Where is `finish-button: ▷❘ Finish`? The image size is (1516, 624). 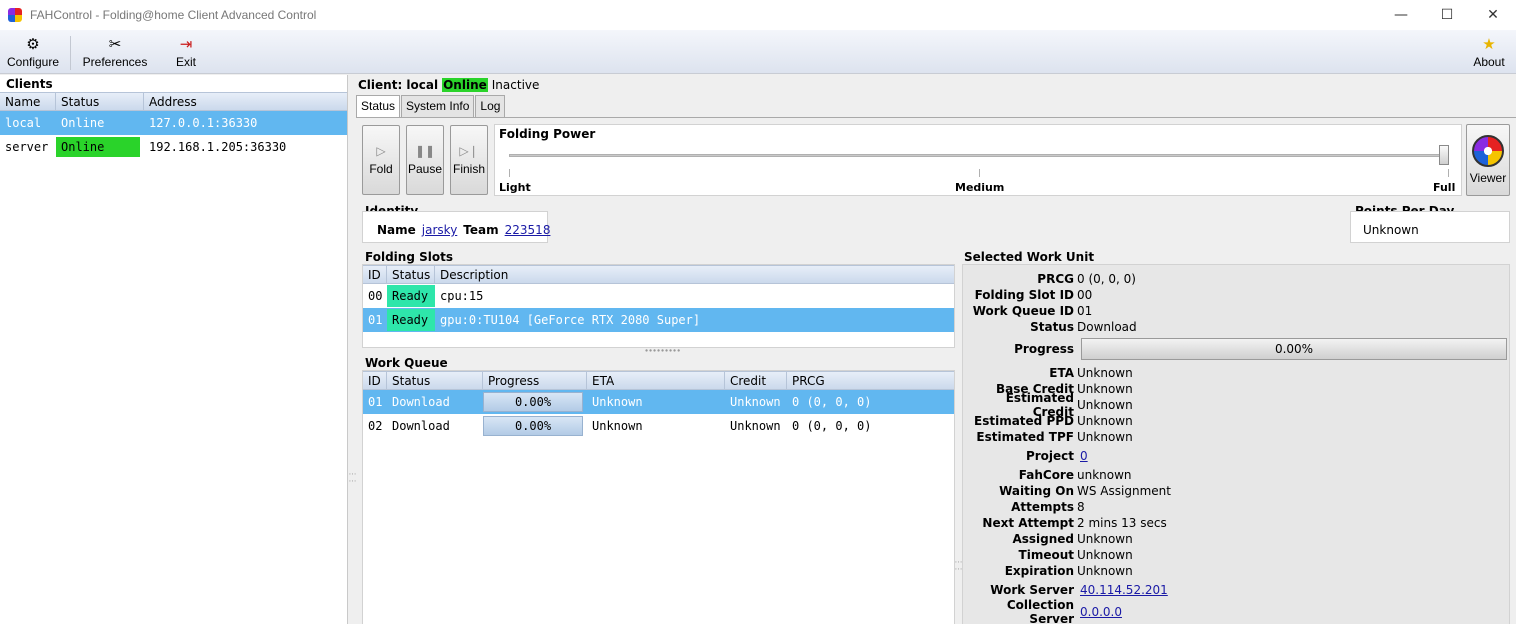
finish-button: ▷❘ Finish is located at coordinates (469, 160).